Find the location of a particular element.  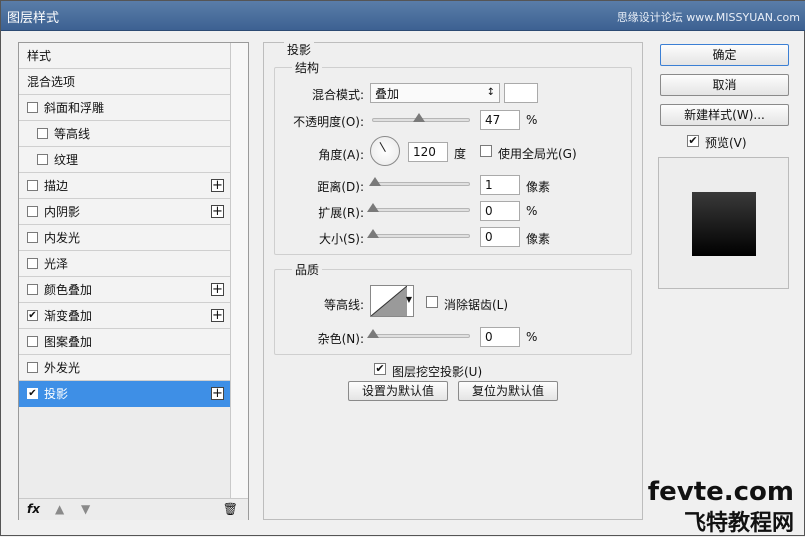

anti-alias-checkbox is located at coordinates (432, 302).